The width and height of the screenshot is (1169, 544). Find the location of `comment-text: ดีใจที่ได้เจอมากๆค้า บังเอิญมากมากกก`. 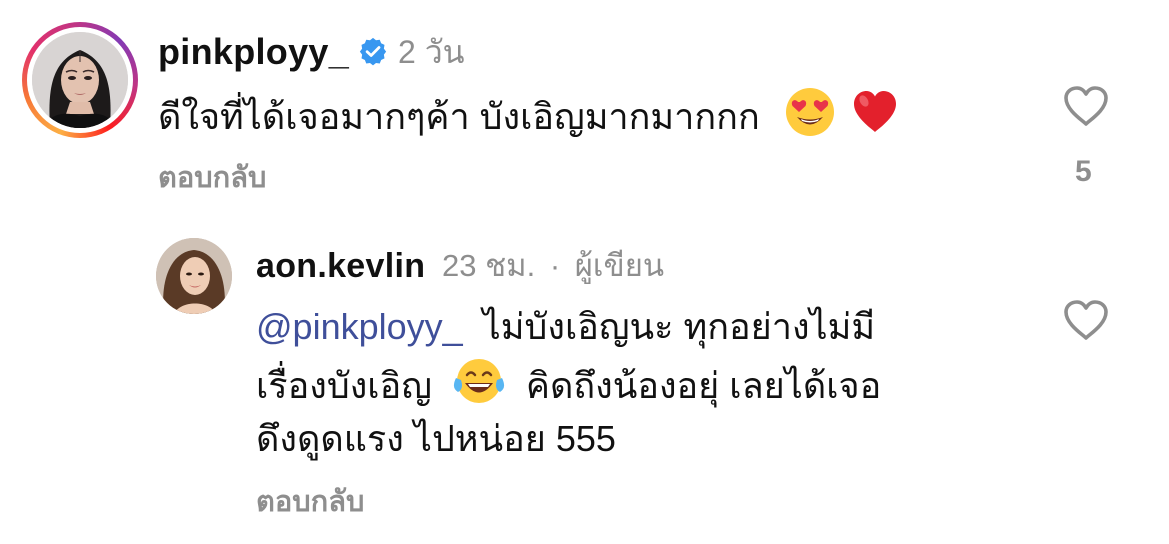

comment-text: ดีใจที่ได้เจอมากๆค้า บังเอิญมากมากกก is located at coordinates (459, 117).